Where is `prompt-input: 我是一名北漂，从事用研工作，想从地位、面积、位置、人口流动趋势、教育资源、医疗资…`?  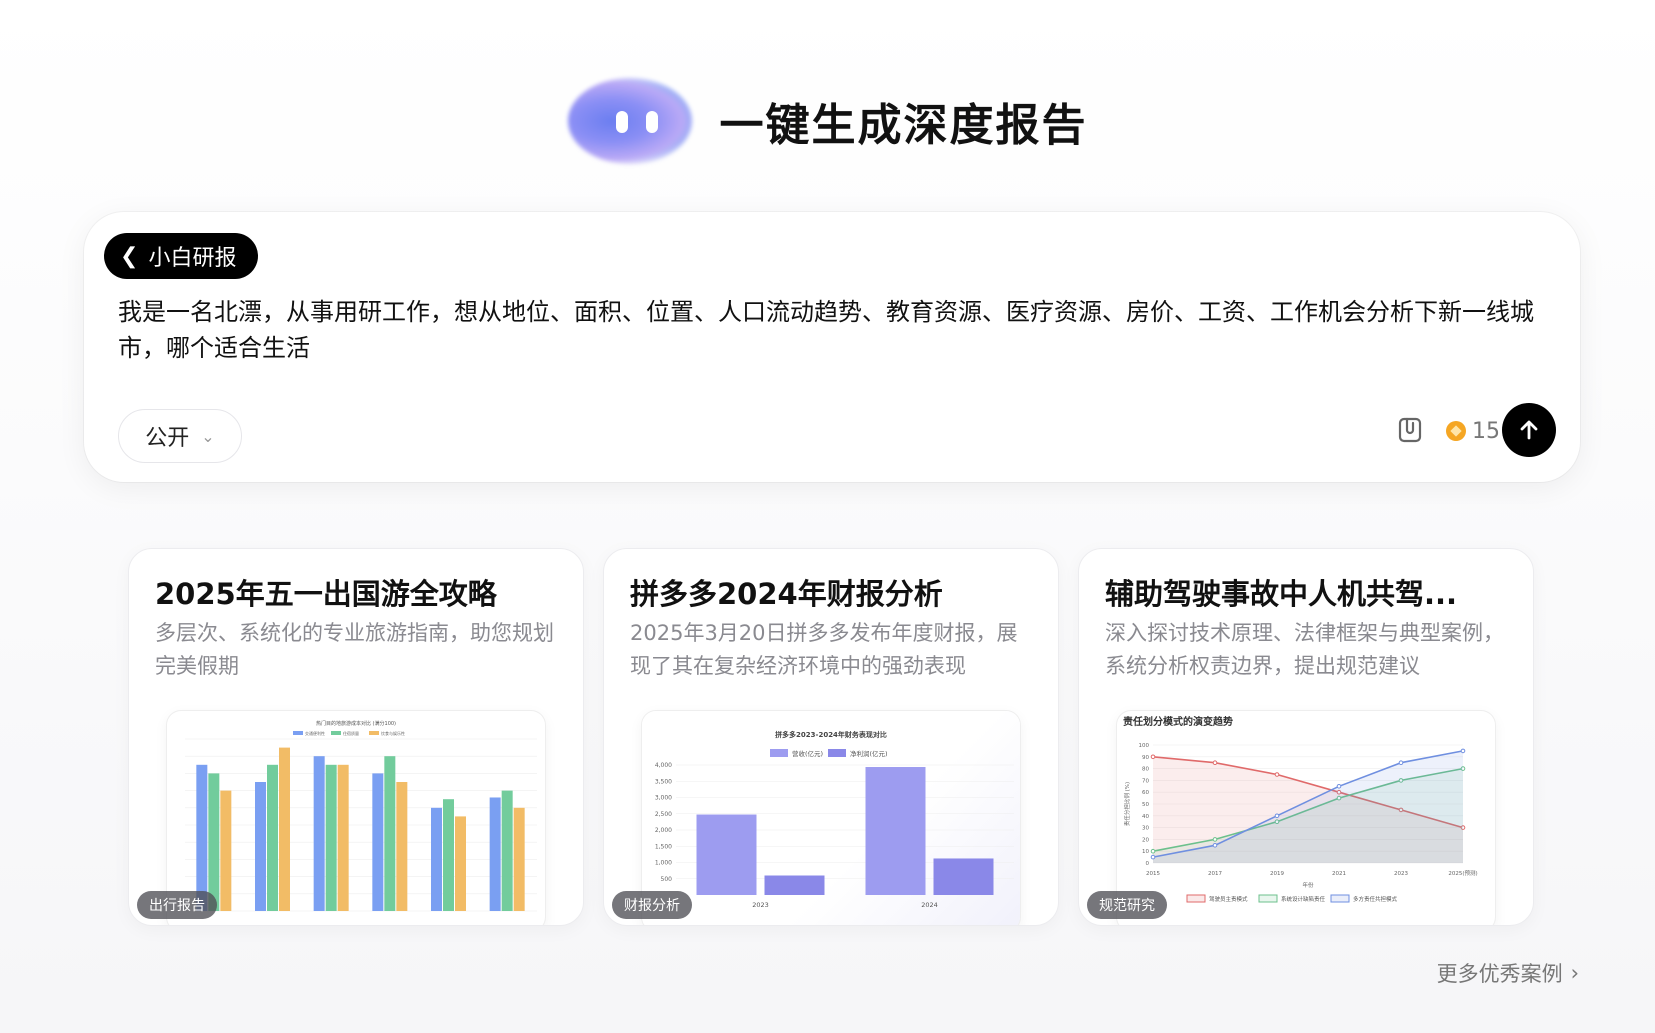 prompt-input: 我是一名北漂，从事用研工作，想从地位、面积、位置、人口流动趋势、教育资源、医疗资… is located at coordinates (833, 330).